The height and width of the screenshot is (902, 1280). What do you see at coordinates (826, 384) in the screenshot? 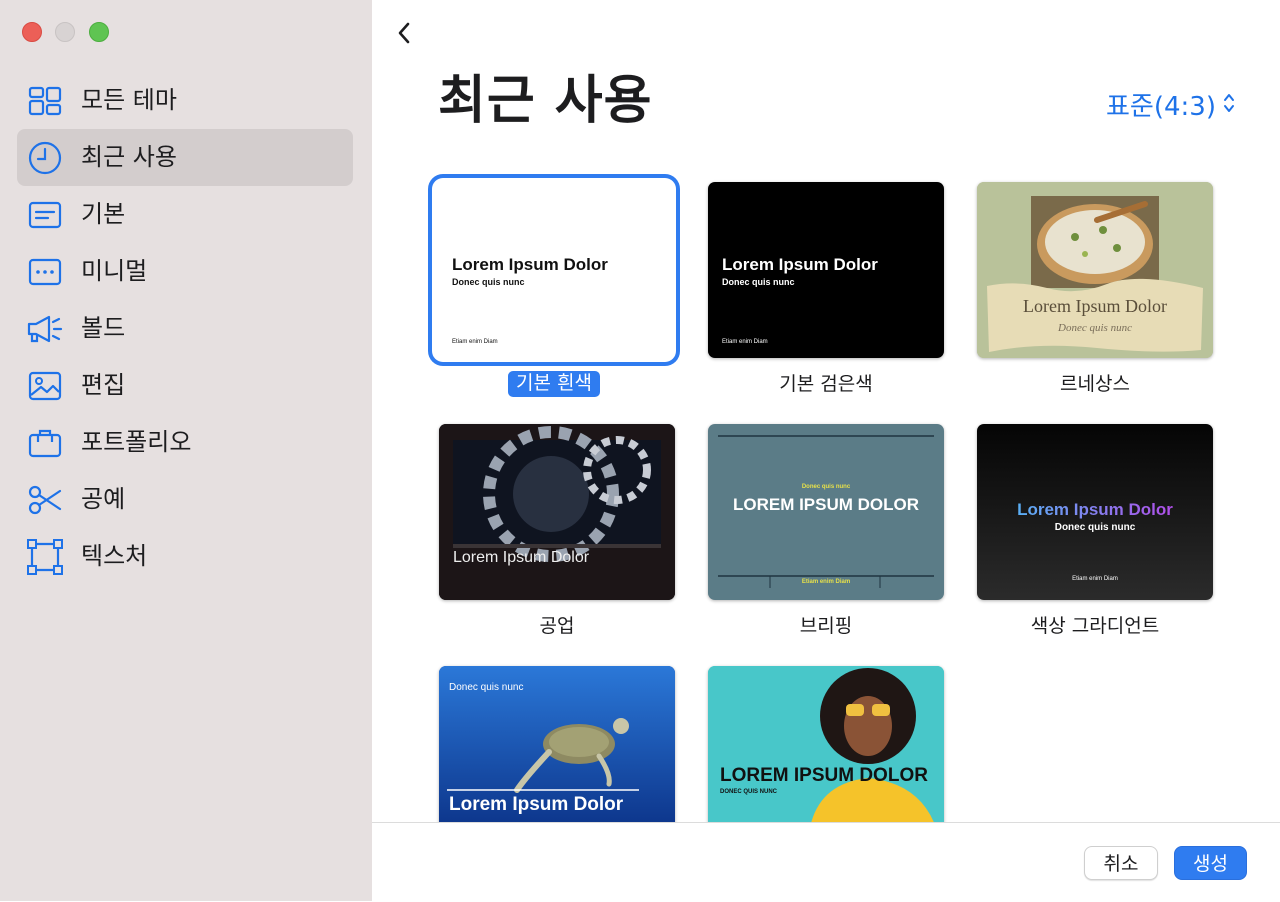
I see `theme-name: 기본 검은색` at bounding box center [826, 384].